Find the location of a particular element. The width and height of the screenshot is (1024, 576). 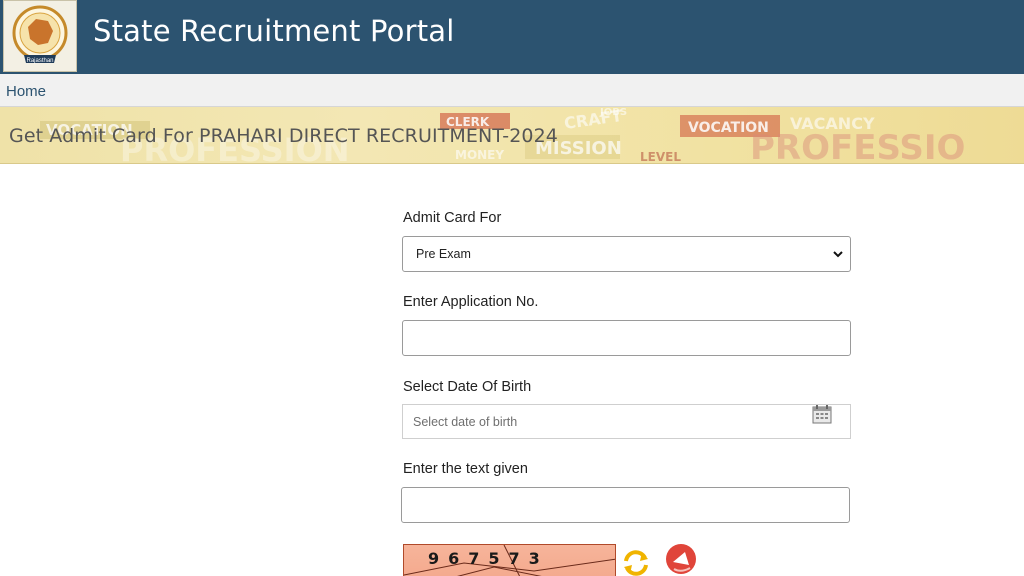

captcha-input is located at coordinates (625, 505).